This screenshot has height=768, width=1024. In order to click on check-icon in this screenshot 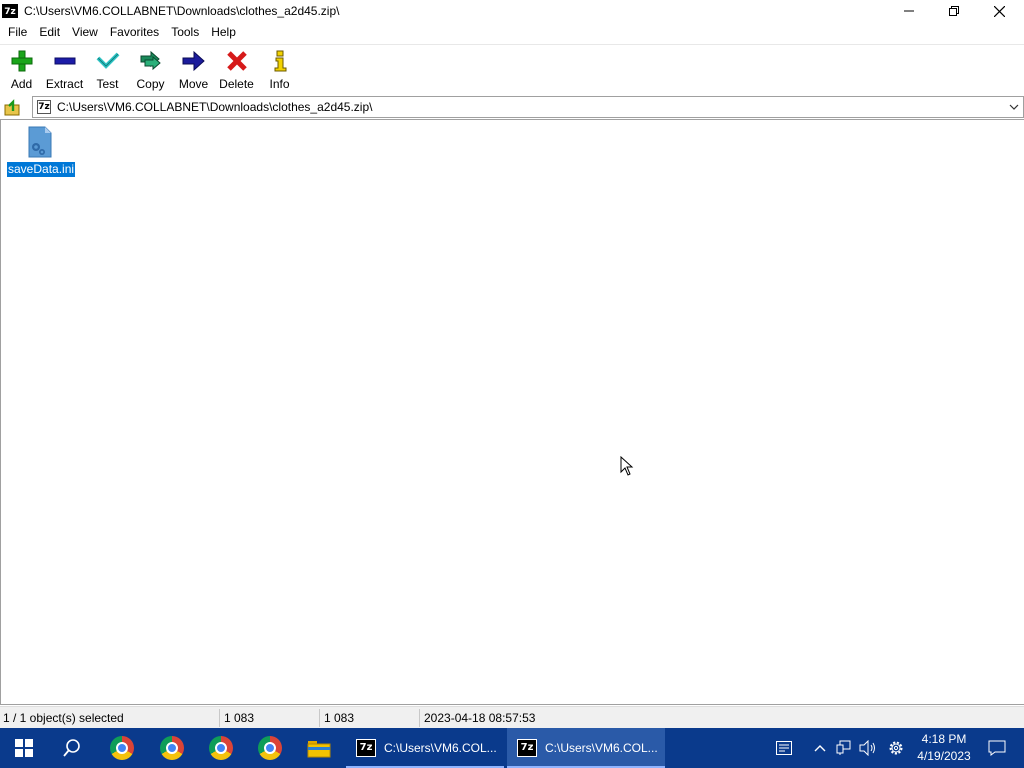, I will do `click(108, 61)`.